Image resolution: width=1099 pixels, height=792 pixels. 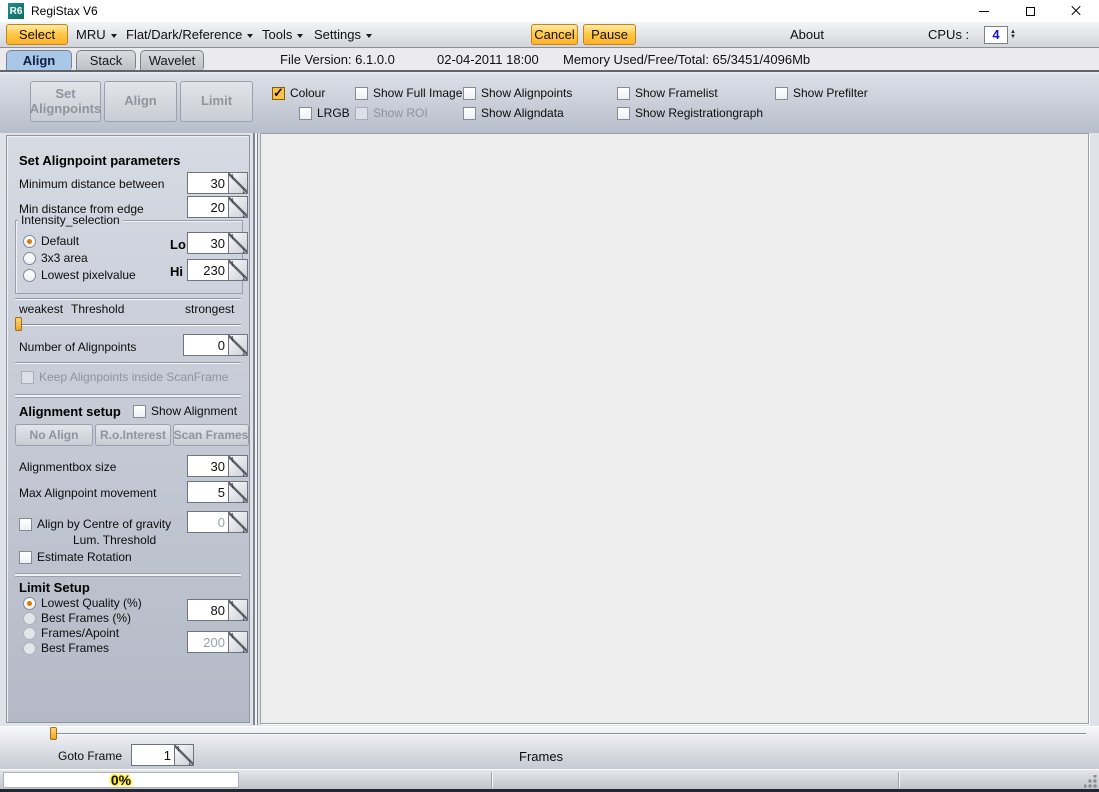 I want to click on cpus-spinner: 4 ▲ ▼, so click(x=1001, y=35).